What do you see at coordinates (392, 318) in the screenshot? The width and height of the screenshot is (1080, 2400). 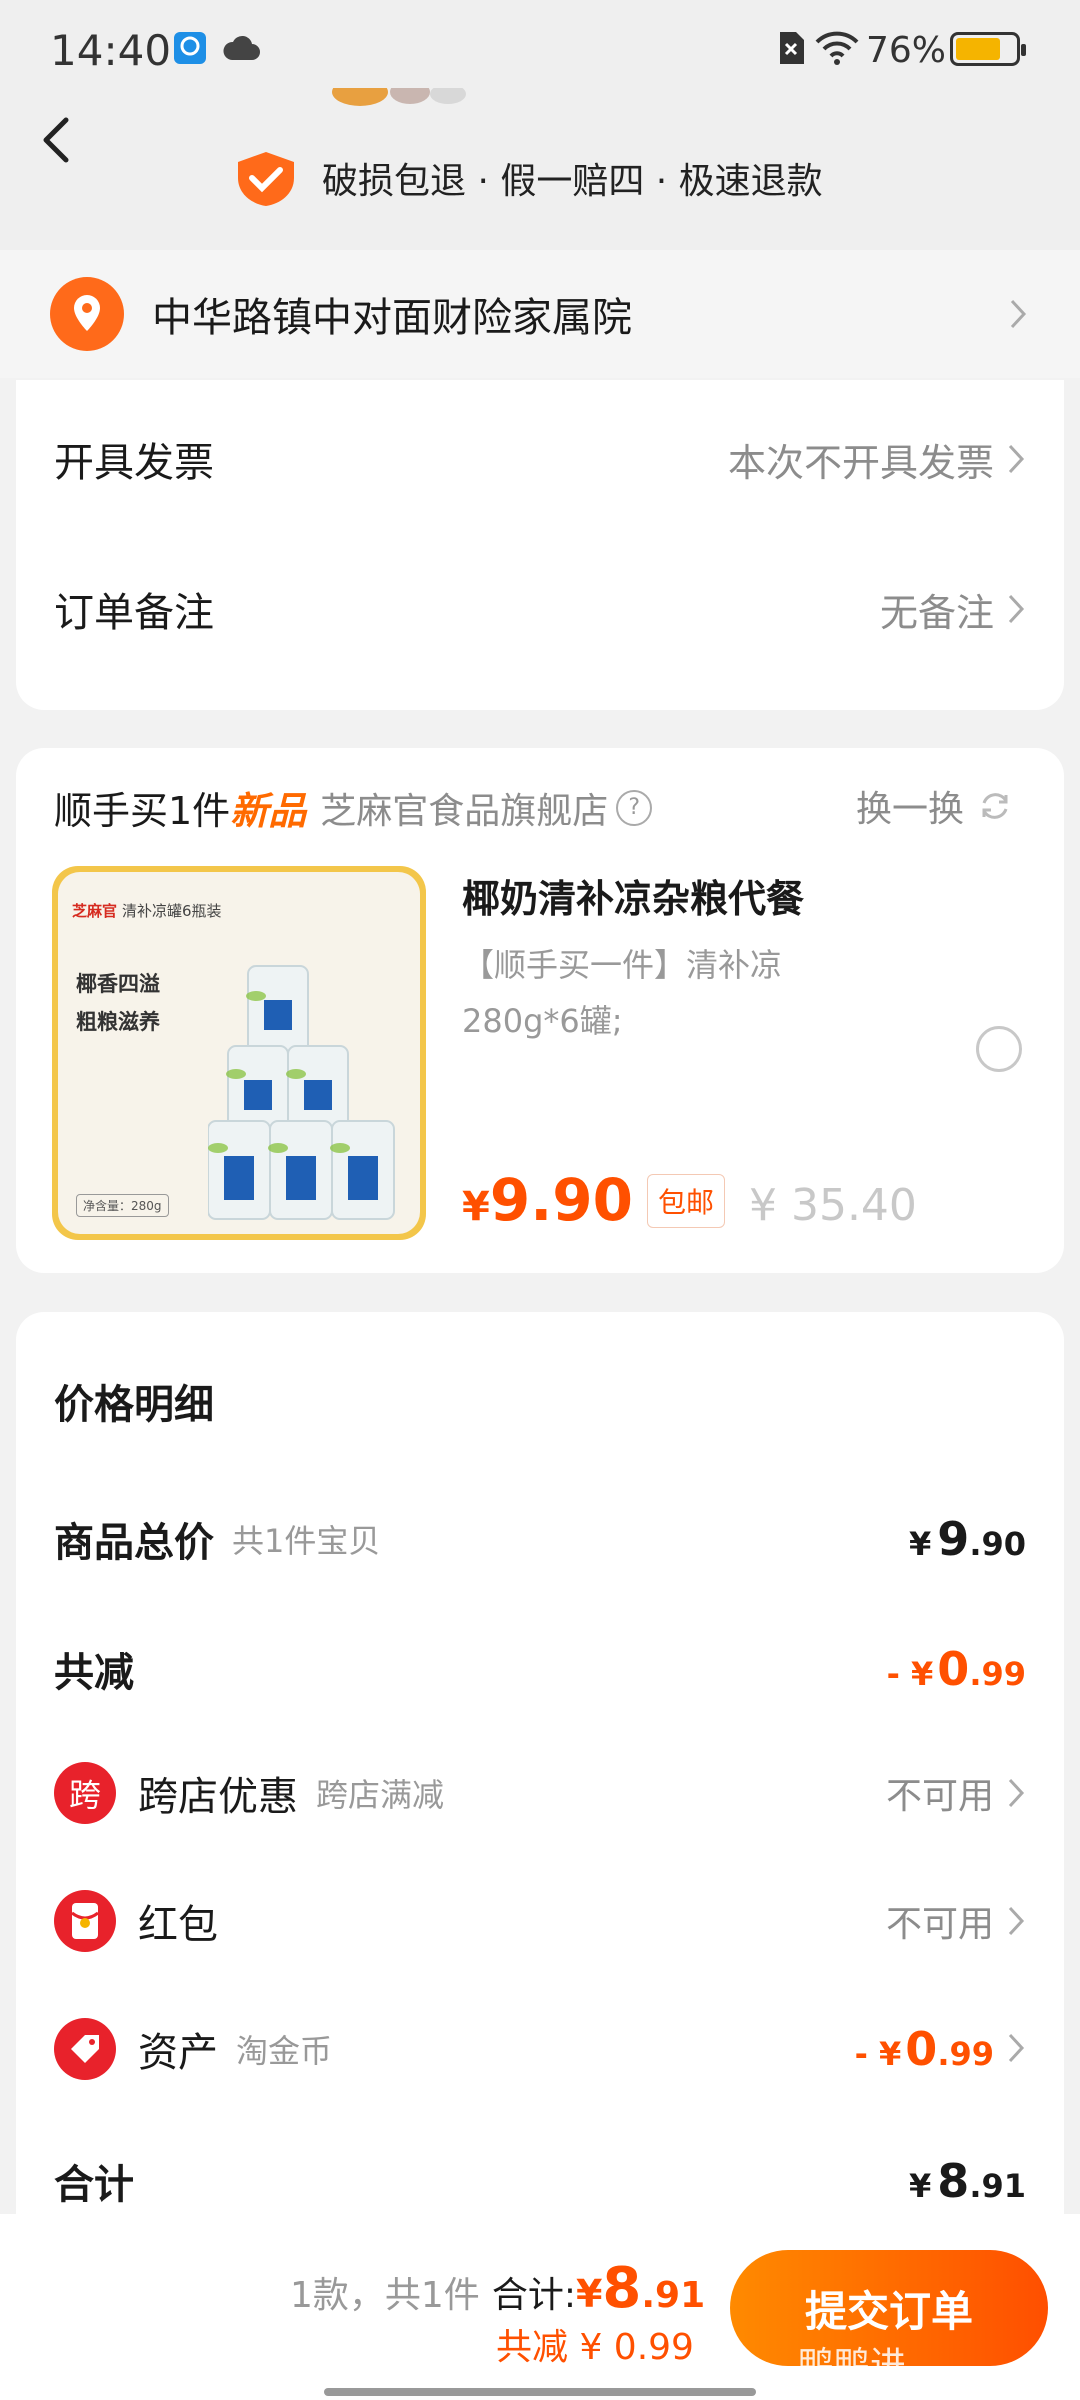 I see `address-text: 中华路镇中对面财险家属院` at bounding box center [392, 318].